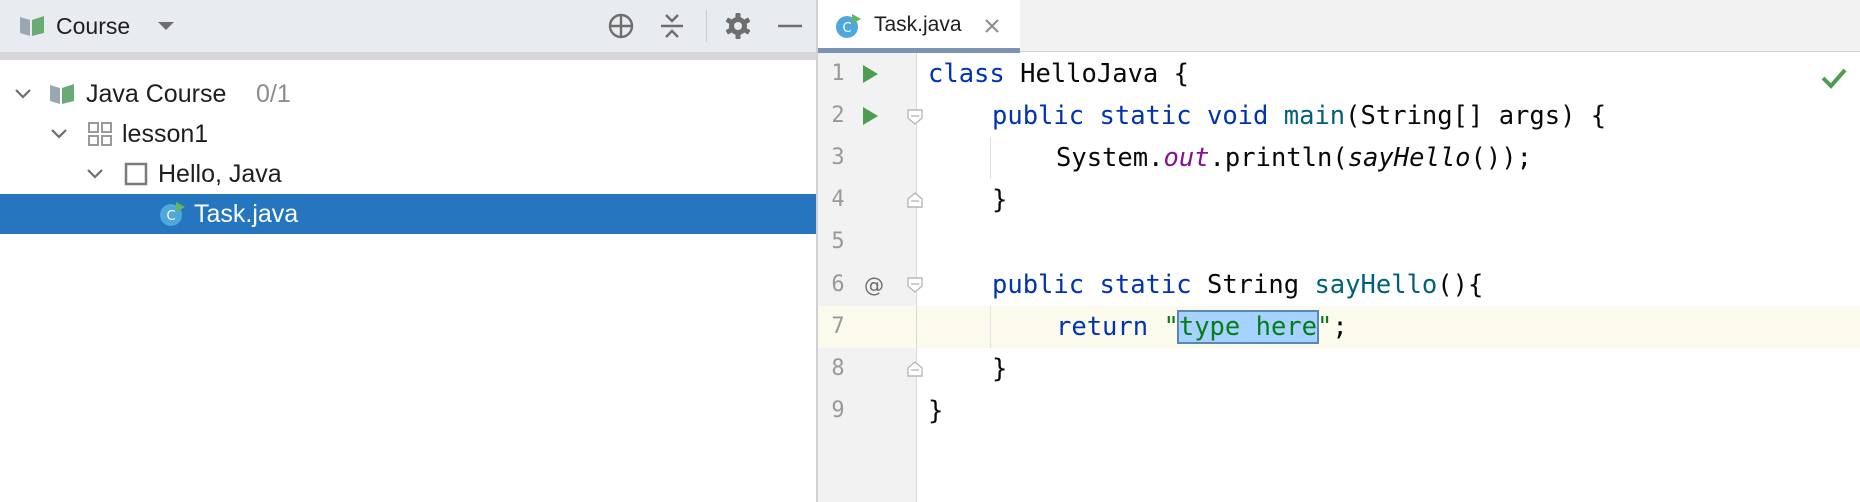 The image size is (1860, 502). What do you see at coordinates (992, 26) in the screenshot?
I see `close-icon` at bounding box center [992, 26].